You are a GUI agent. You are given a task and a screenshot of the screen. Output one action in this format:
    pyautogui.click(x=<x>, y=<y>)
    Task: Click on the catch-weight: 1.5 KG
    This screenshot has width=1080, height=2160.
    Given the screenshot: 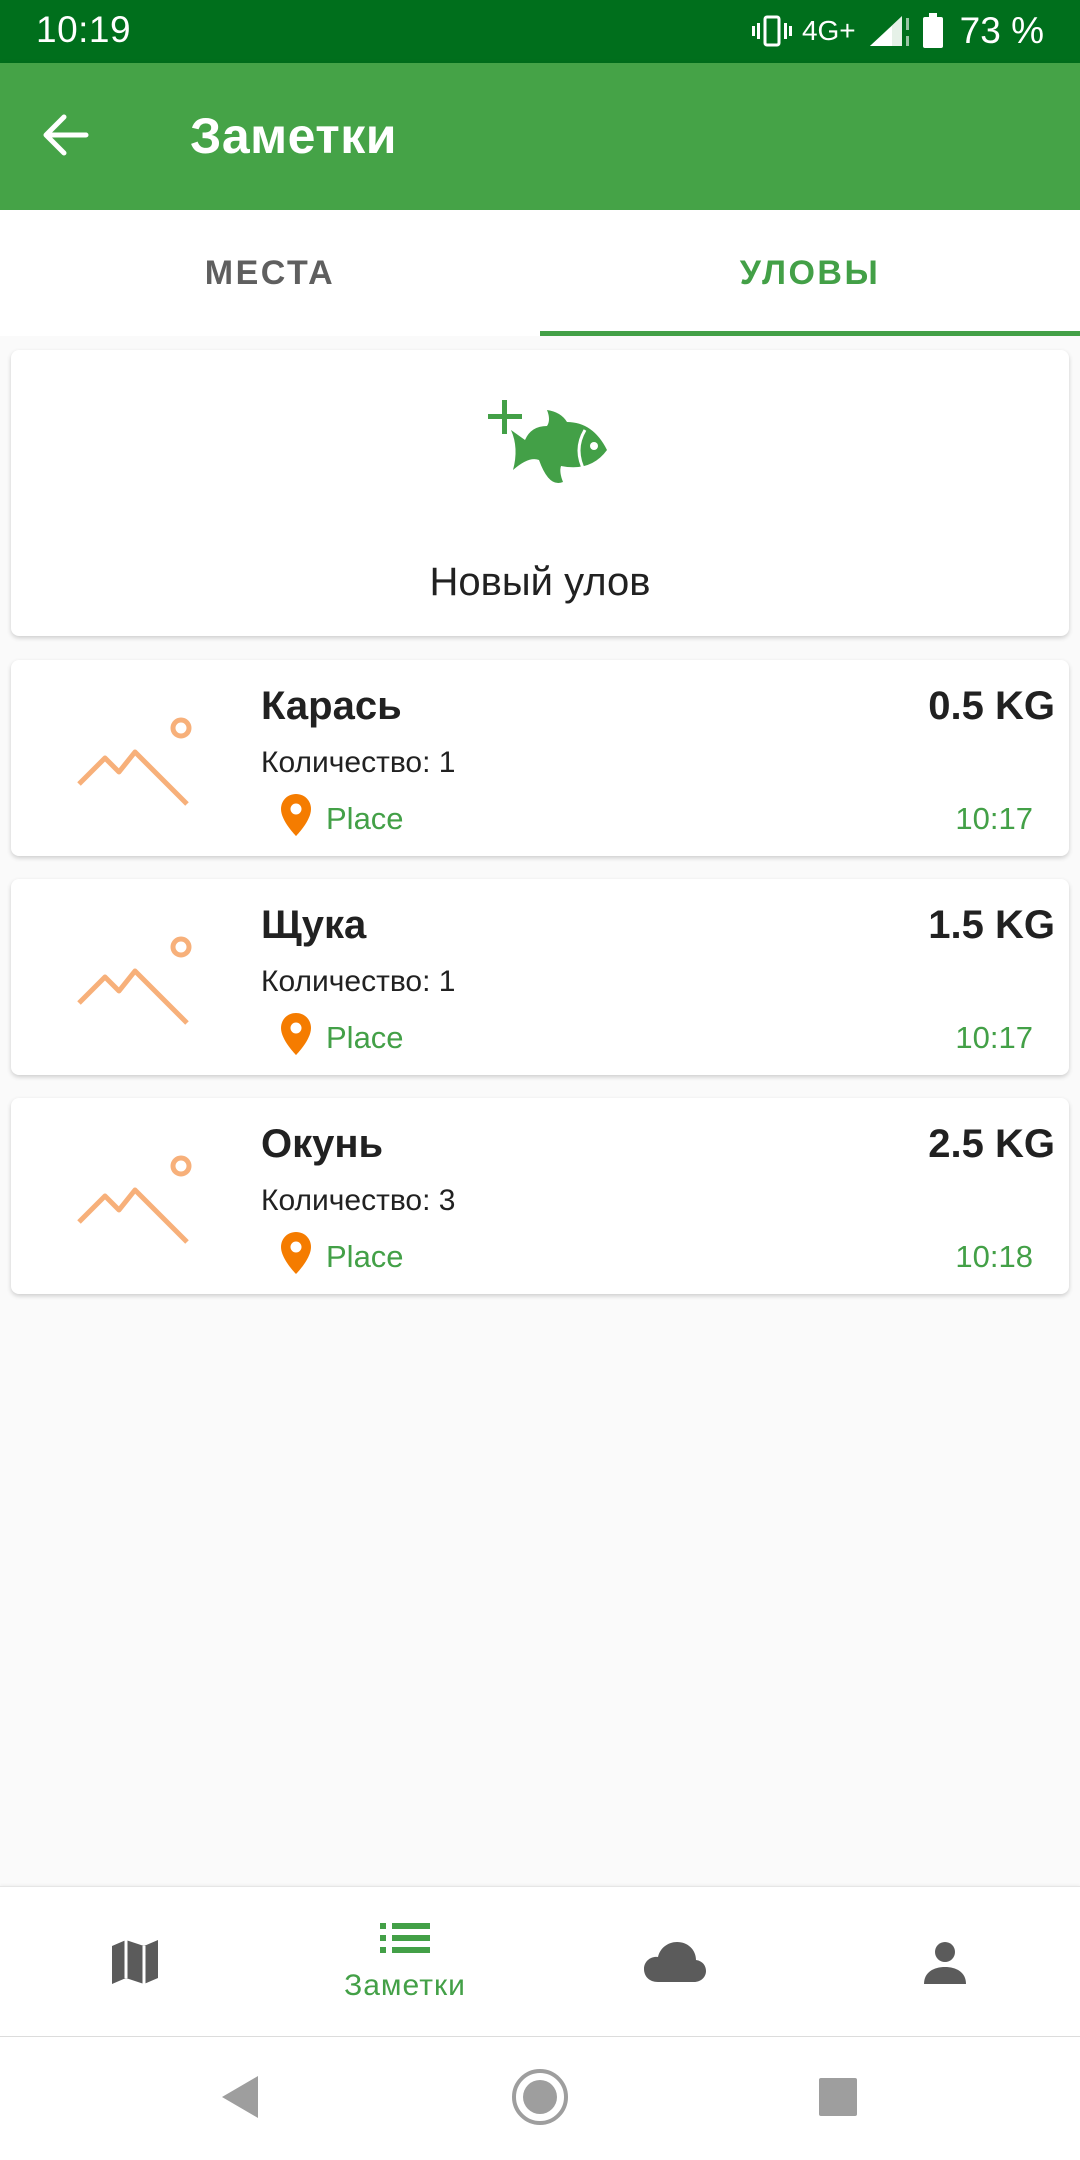 What is the action you would take?
    pyautogui.click(x=991, y=925)
    